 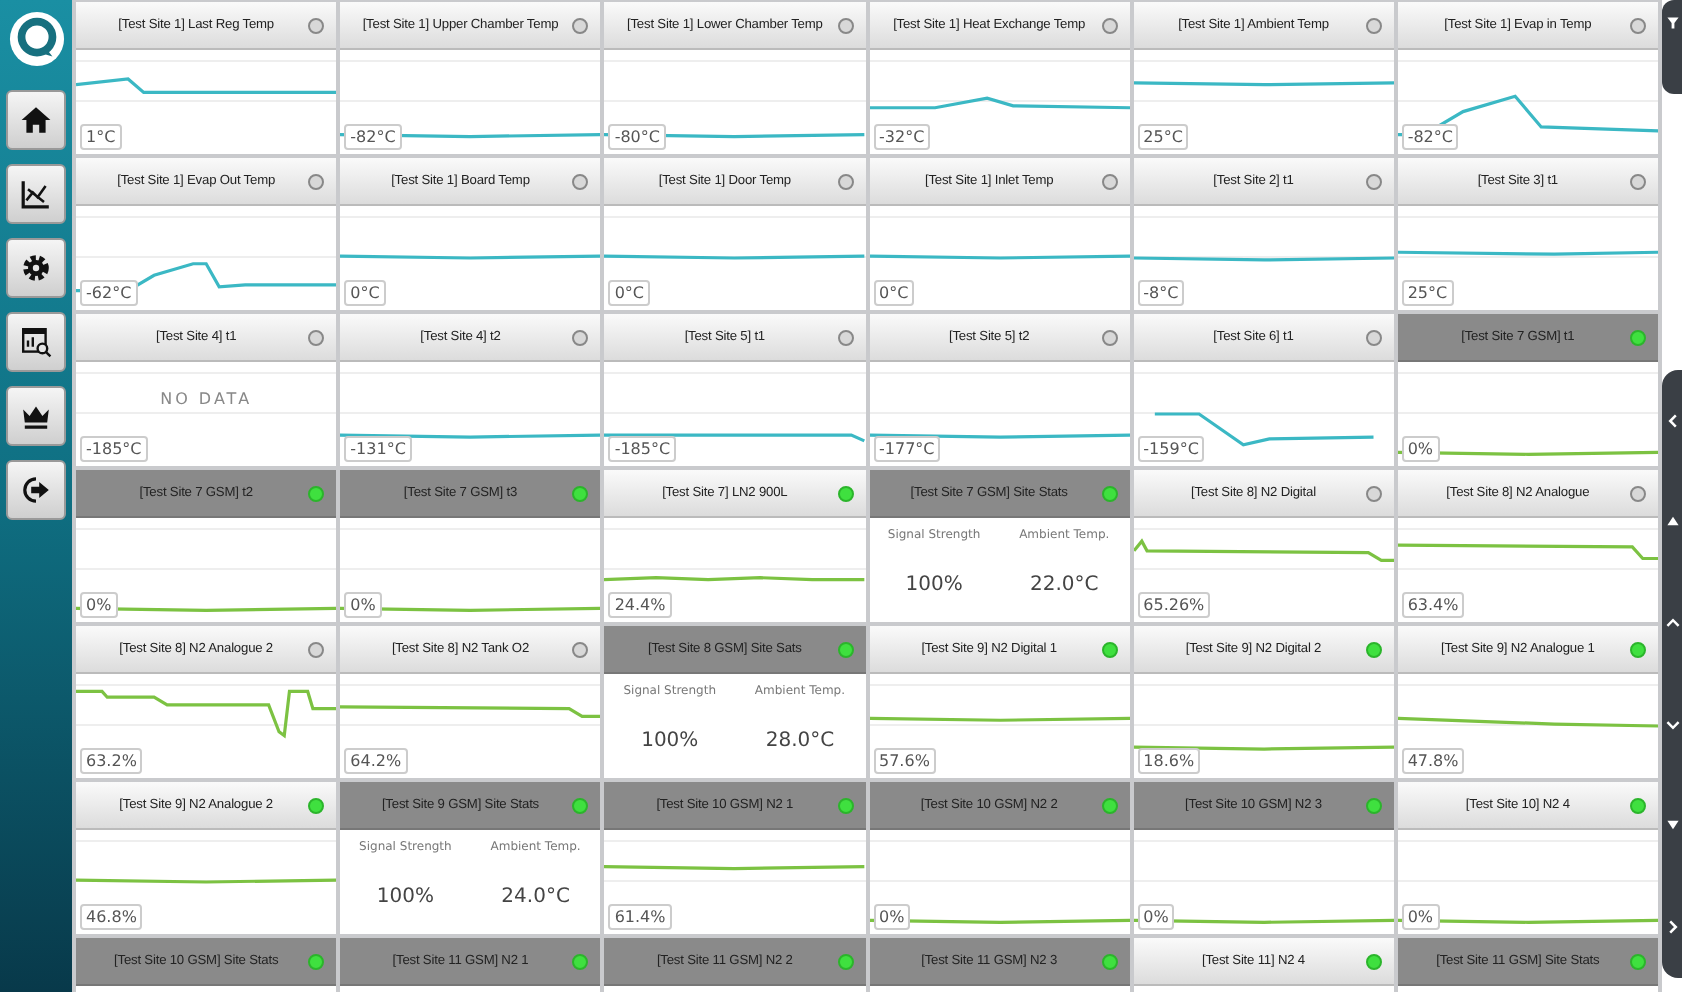 I want to click on reading-badge: 46.8%, so click(x=111, y=917).